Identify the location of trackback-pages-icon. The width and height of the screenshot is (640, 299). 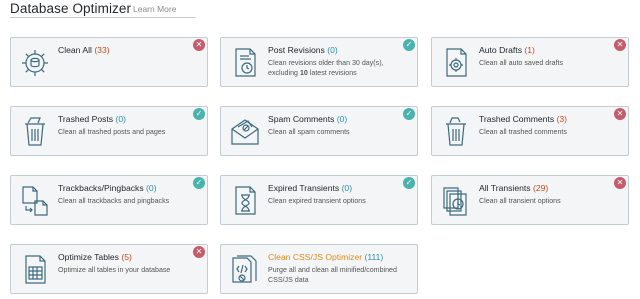
(35, 201).